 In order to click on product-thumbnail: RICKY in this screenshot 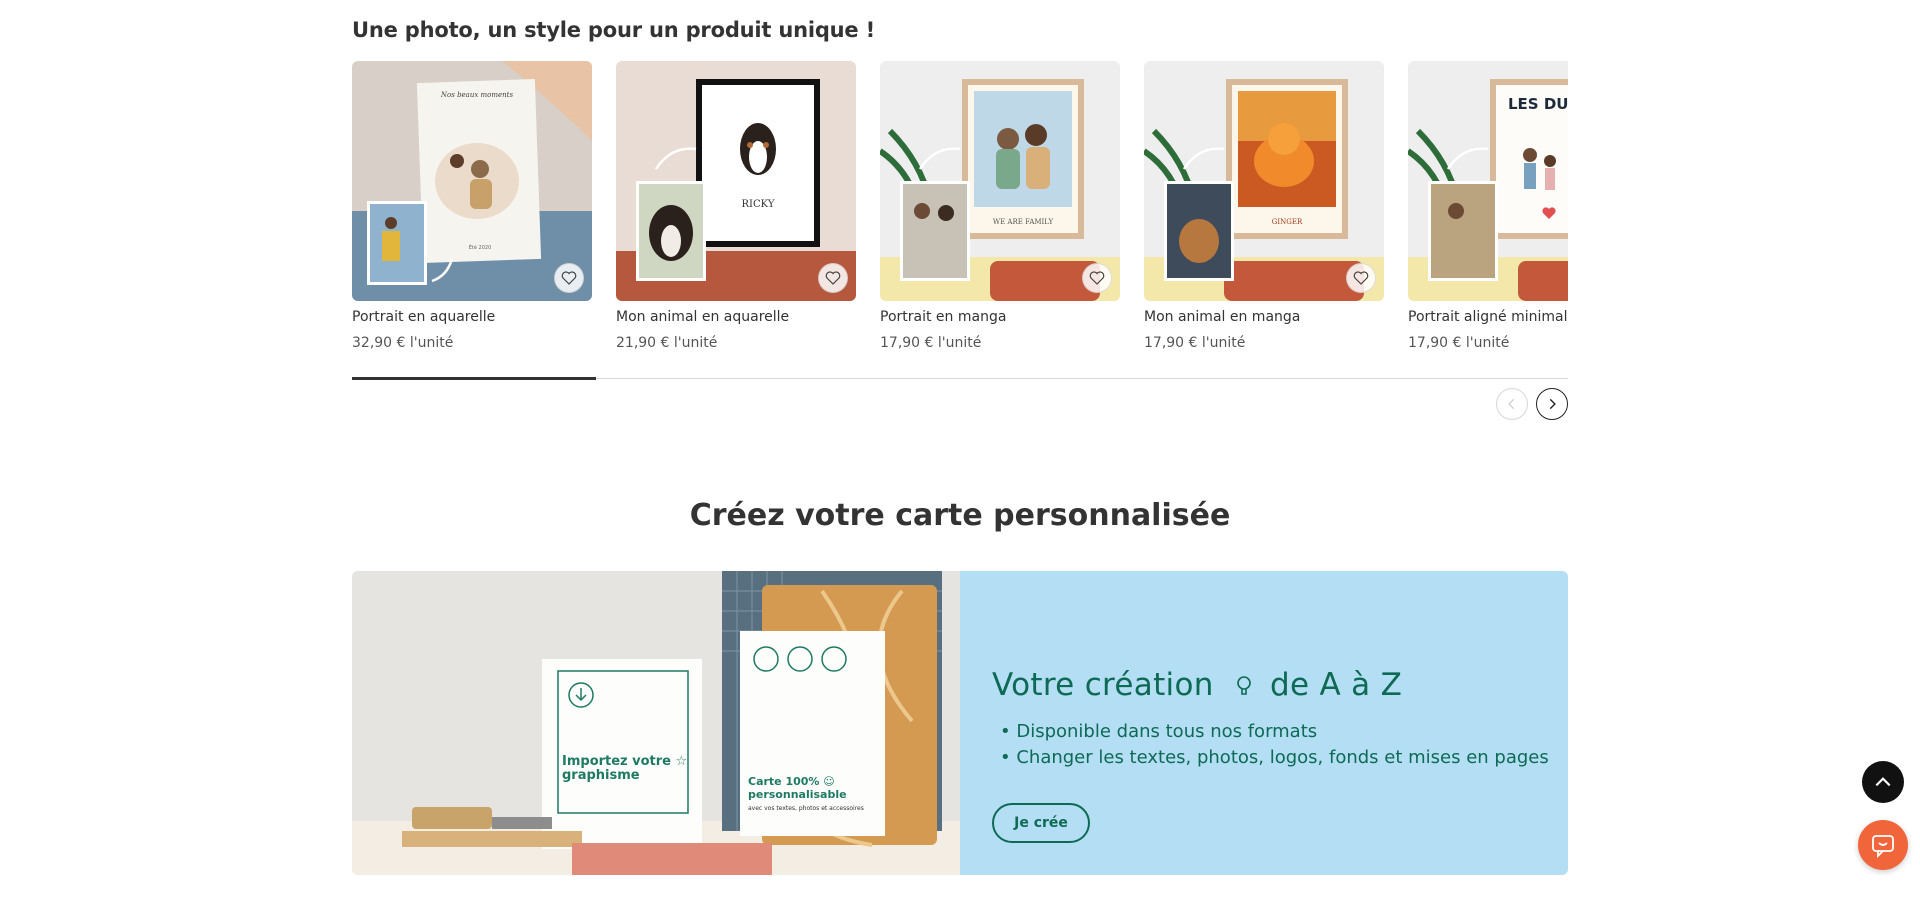, I will do `click(736, 181)`.